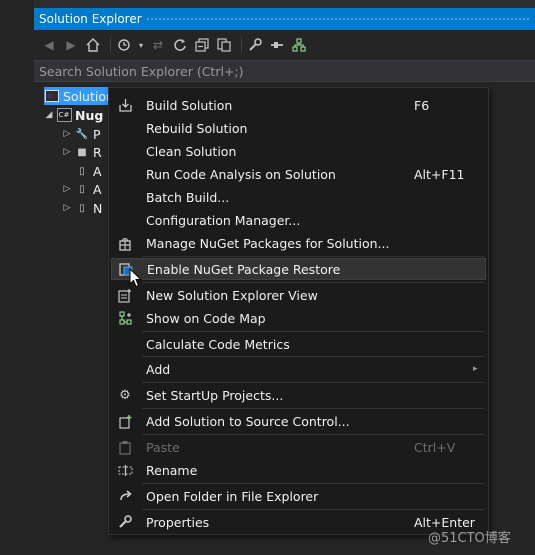 Image resolution: width=535 pixels, height=555 pixels. What do you see at coordinates (298, 318) in the screenshot?
I see `menu-item-show-on-code-map: Show on Code Map` at bounding box center [298, 318].